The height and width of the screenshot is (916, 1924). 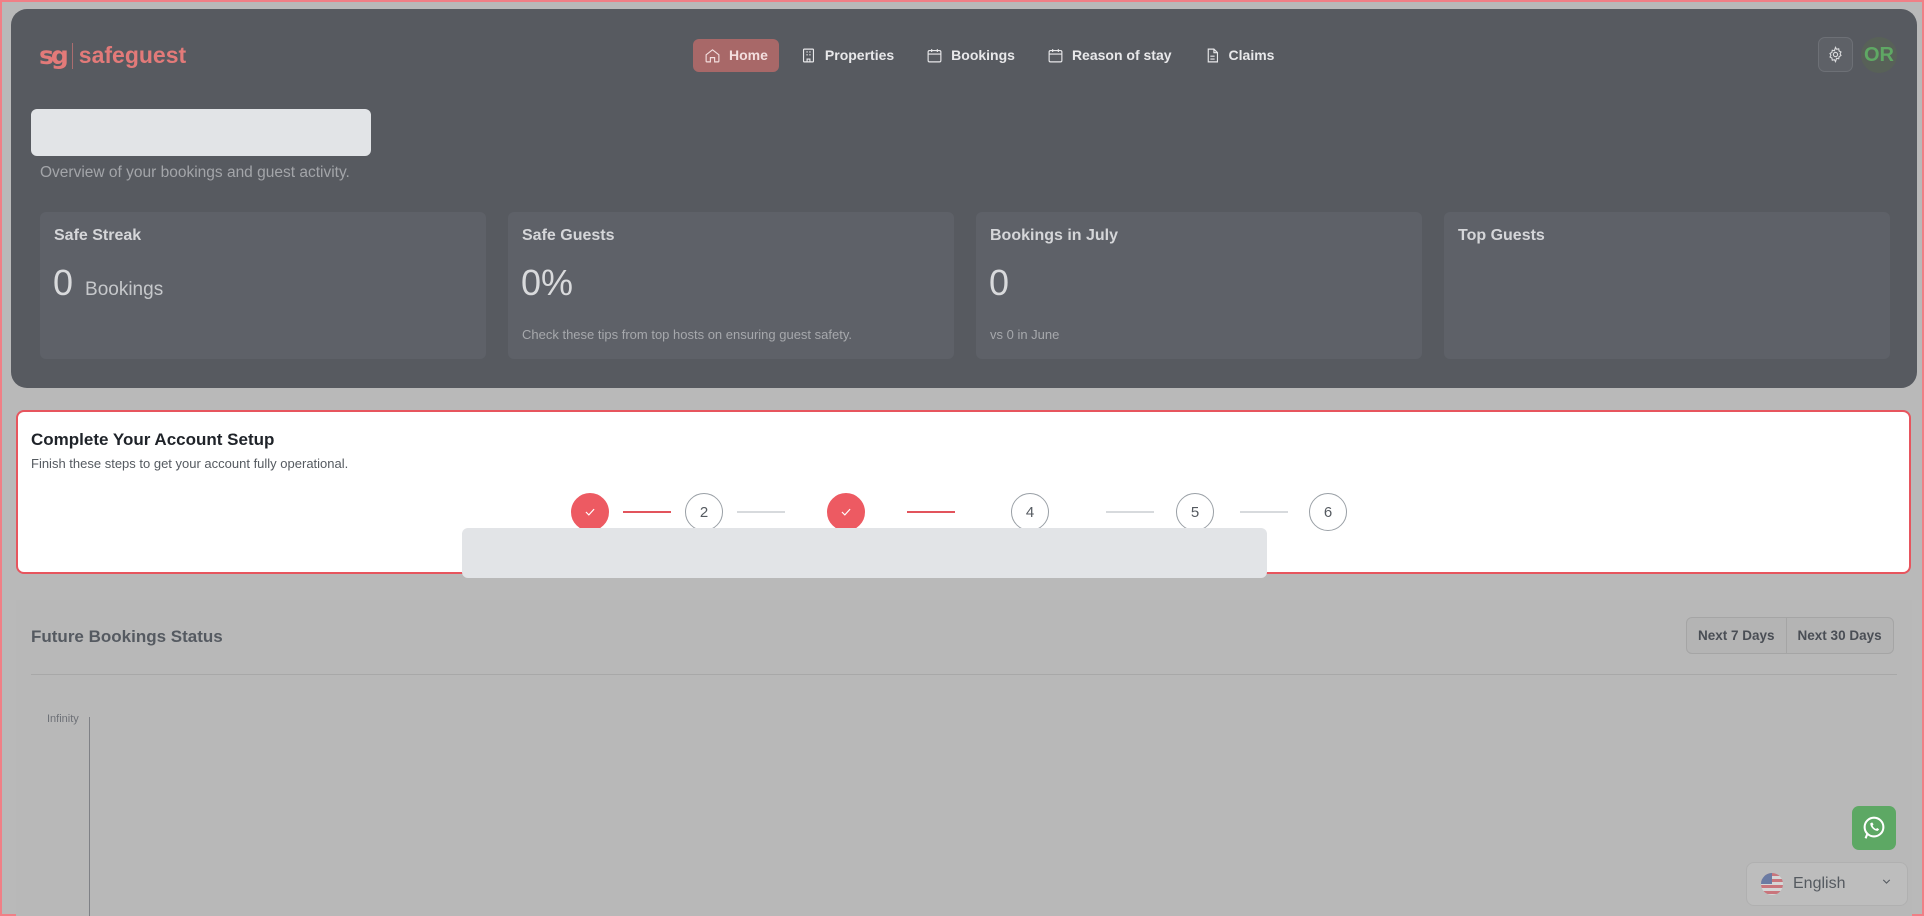 I want to click on range-toggle: Next 7 Days Next 30 Days, so click(x=1790, y=635).